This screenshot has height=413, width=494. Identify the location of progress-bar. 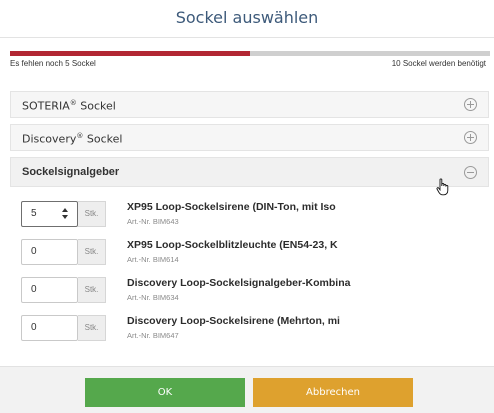
(250, 53).